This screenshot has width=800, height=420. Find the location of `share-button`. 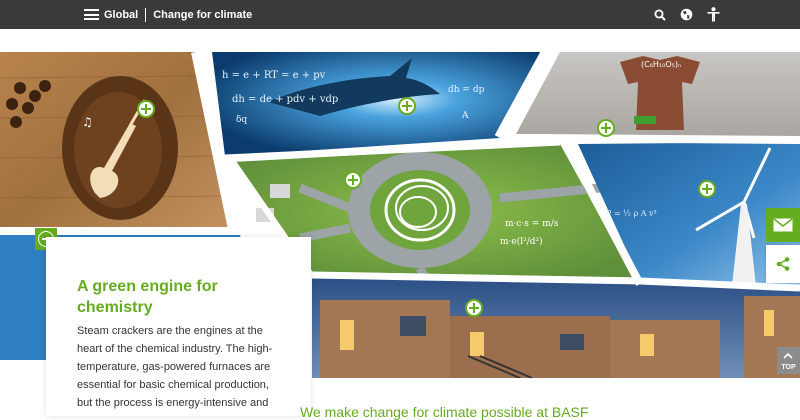

share-button is located at coordinates (783, 264).